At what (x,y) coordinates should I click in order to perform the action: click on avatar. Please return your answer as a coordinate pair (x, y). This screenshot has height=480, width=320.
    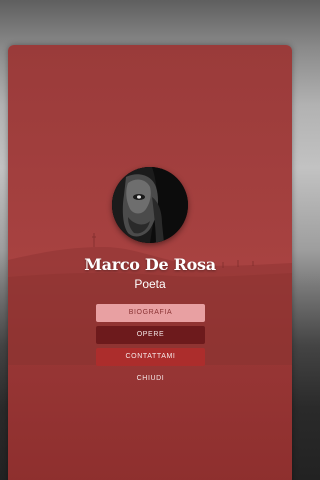
    Looking at the image, I should click on (150, 205).